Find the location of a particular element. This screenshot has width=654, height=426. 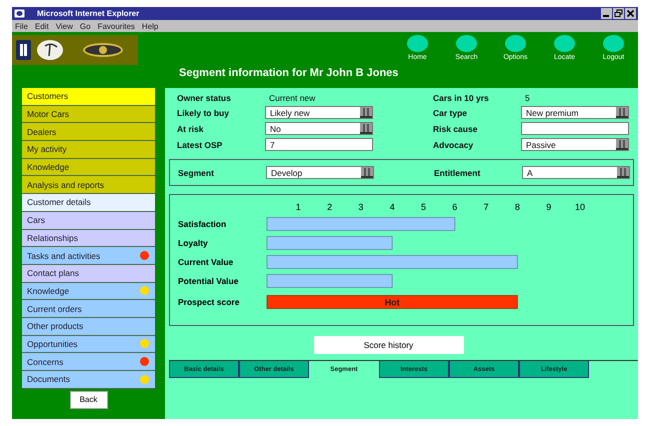

axis-tick-label: 2 is located at coordinates (329, 207).